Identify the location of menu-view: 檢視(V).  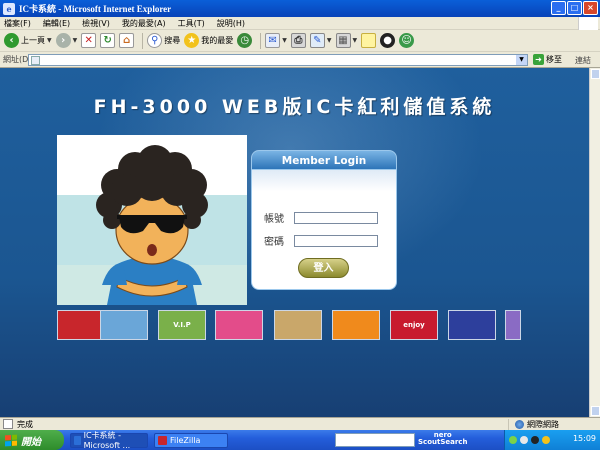
(96, 23).